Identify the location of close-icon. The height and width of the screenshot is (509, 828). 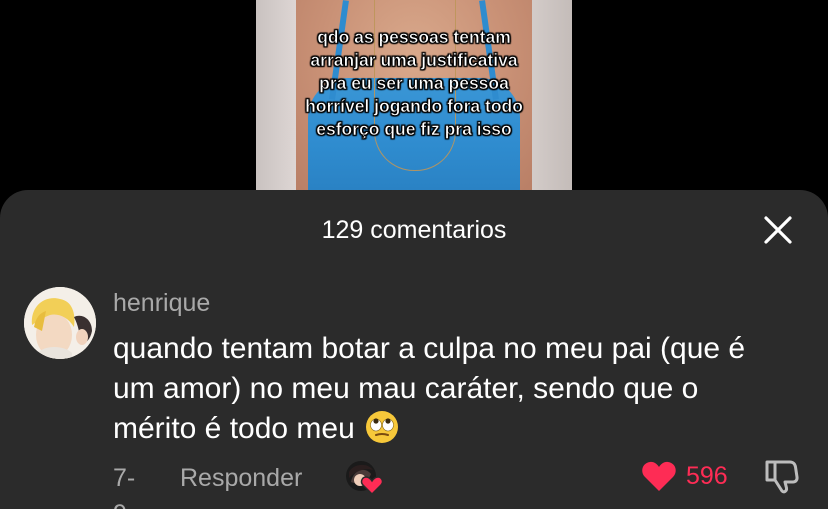
(778, 230).